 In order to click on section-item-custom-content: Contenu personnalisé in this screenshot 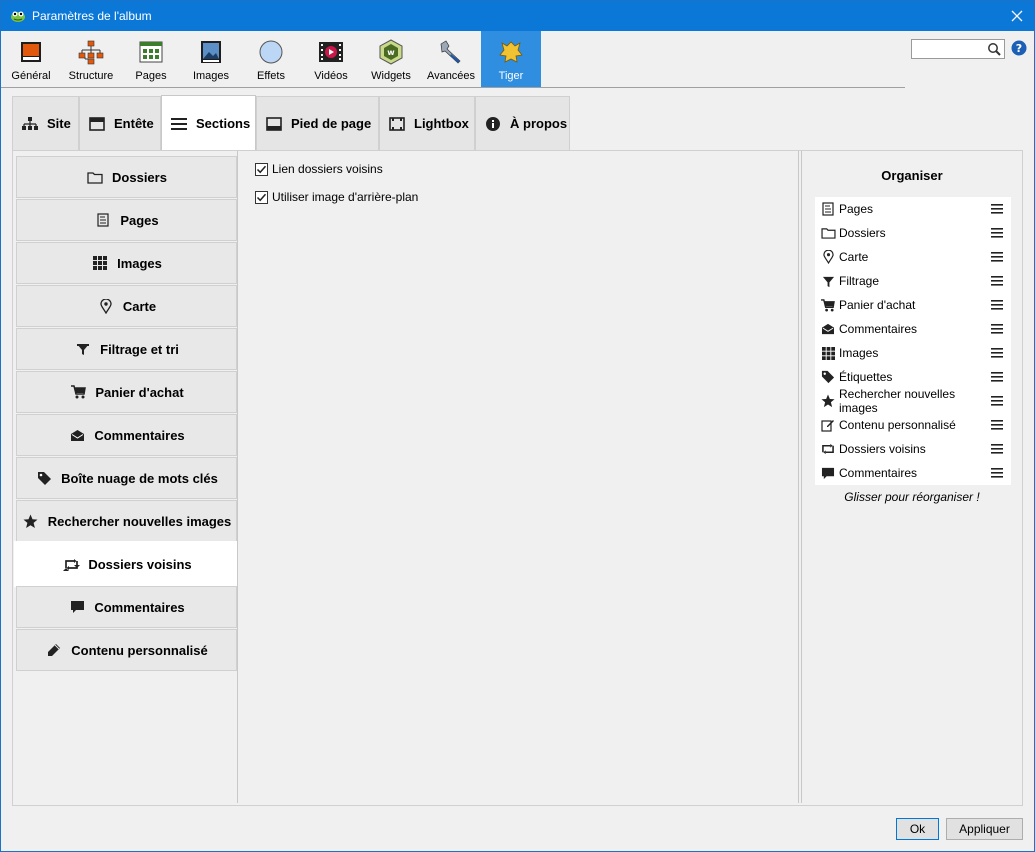, I will do `click(126, 650)`.